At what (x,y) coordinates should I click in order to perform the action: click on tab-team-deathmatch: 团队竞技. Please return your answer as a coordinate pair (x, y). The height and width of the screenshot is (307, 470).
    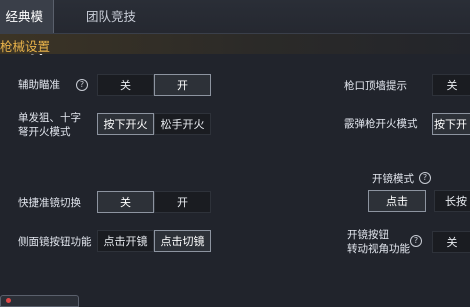
    Looking at the image, I should click on (111, 16).